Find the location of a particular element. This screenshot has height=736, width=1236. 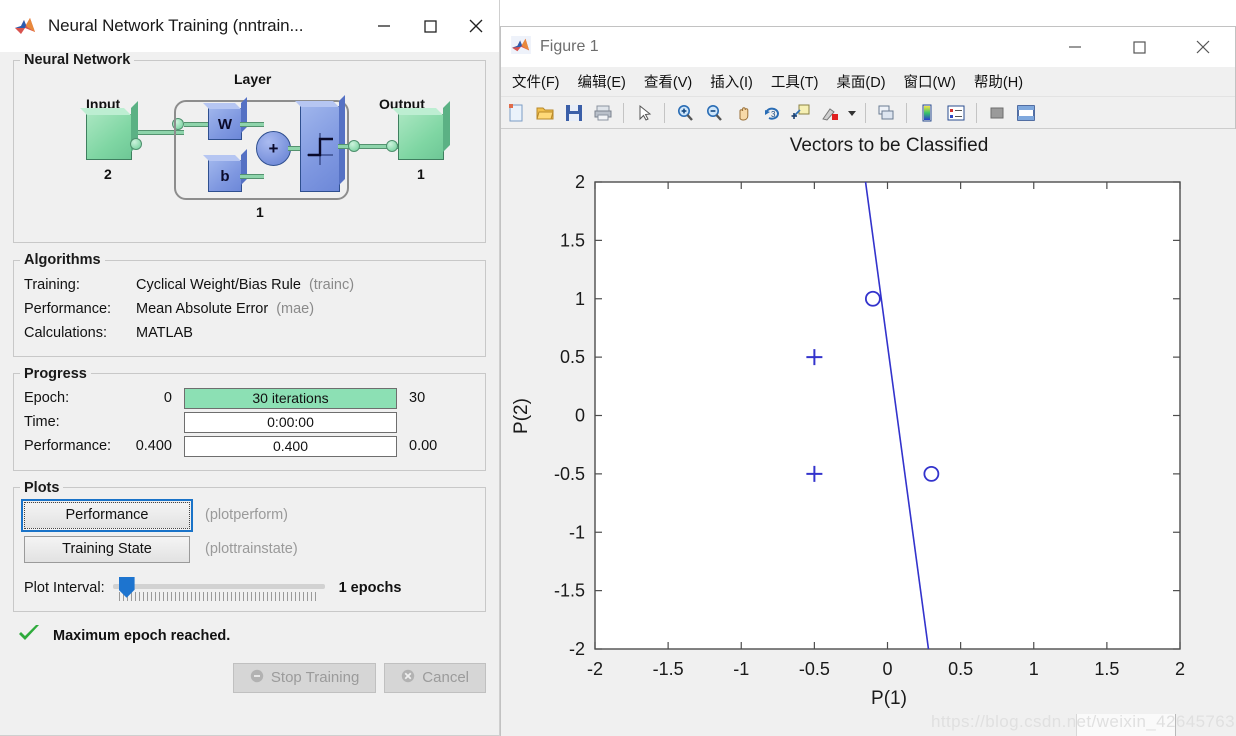

stop-training-label: Stop Training is located at coordinates (315, 678).